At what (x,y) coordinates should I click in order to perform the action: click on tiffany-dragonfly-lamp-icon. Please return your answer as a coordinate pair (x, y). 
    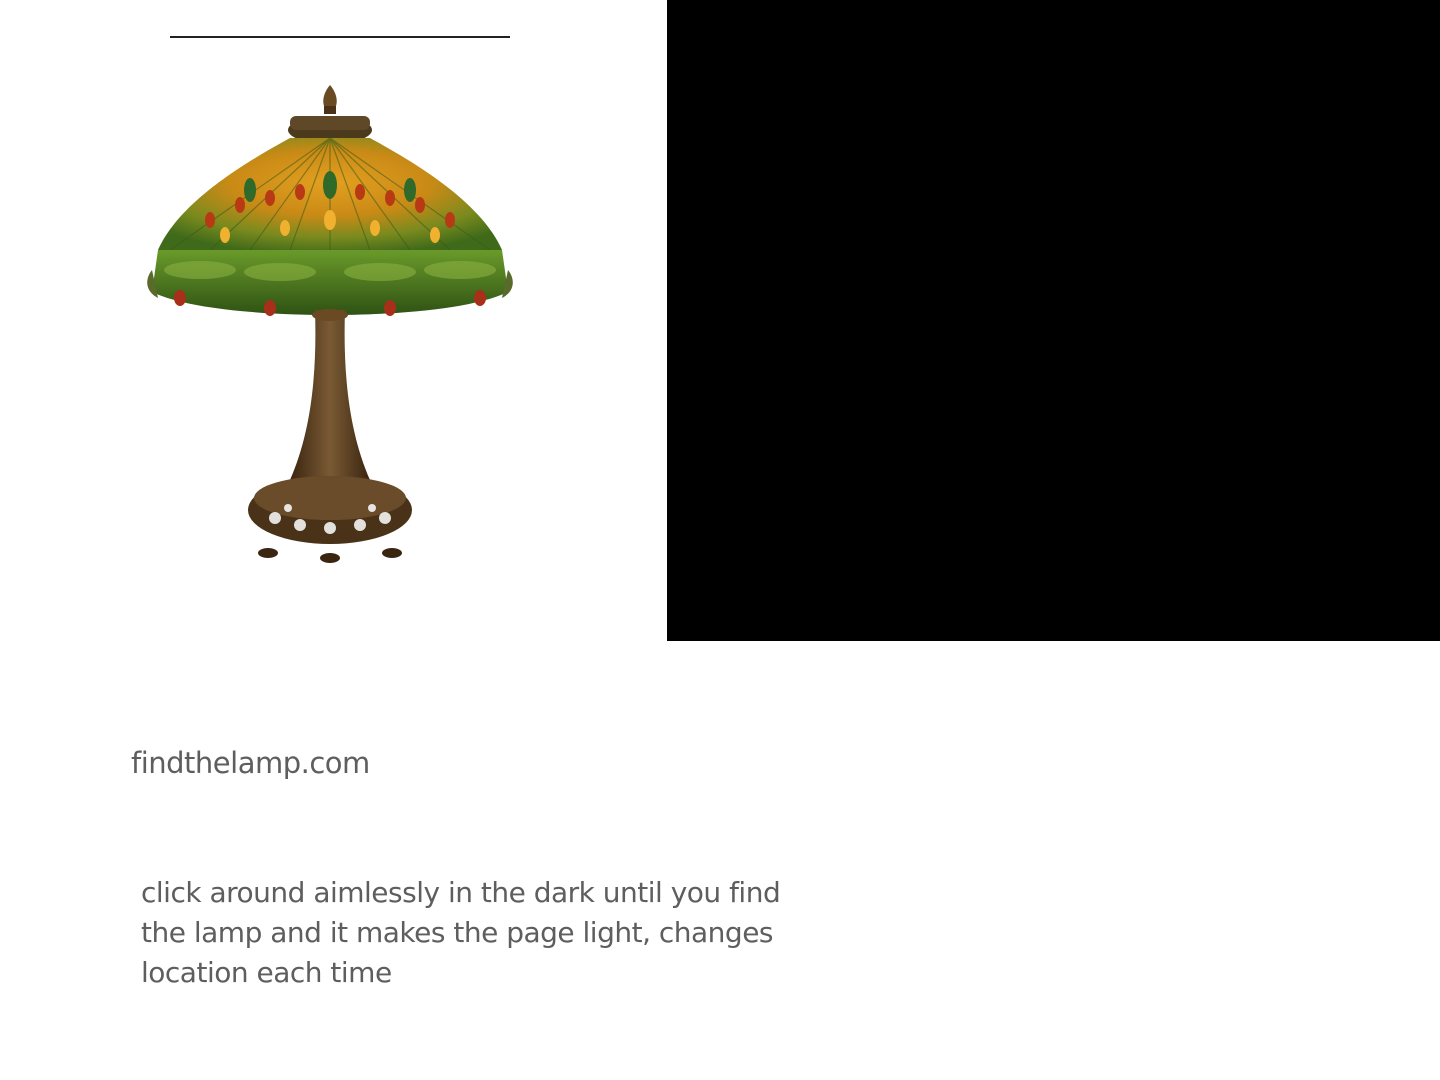
    Looking at the image, I should click on (330, 324).